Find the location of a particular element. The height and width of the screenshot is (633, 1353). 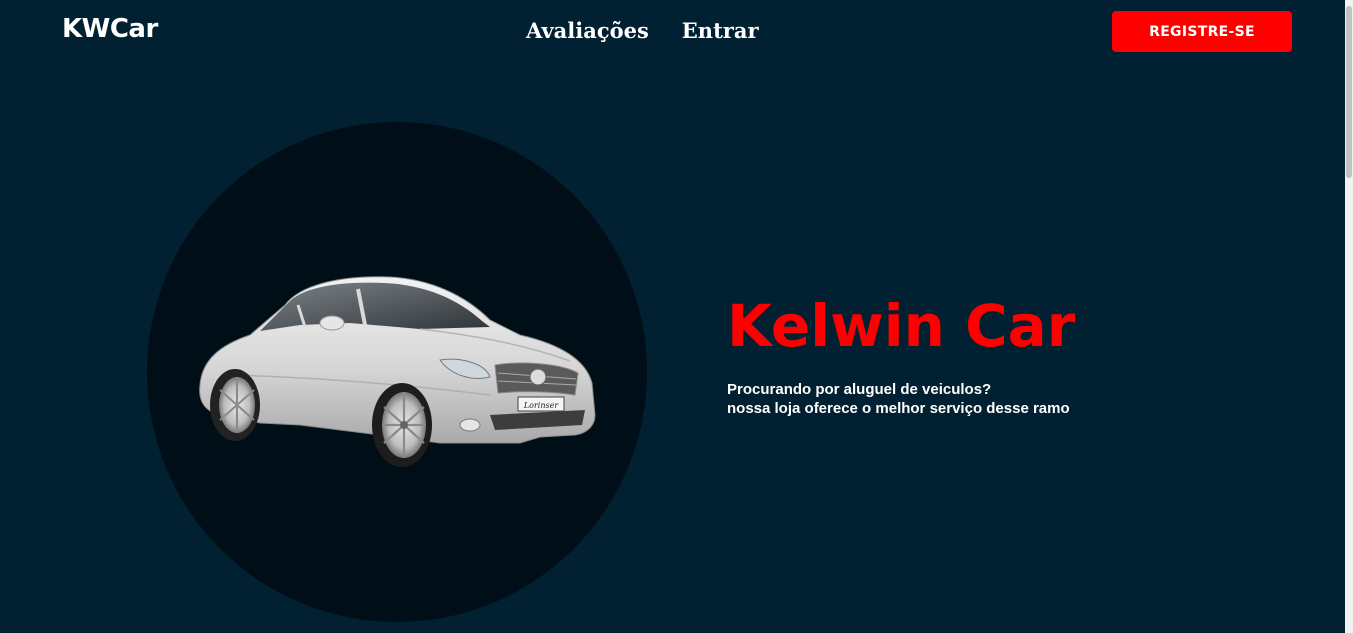

register-button: REGISTRE-SE is located at coordinates (1202, 31).